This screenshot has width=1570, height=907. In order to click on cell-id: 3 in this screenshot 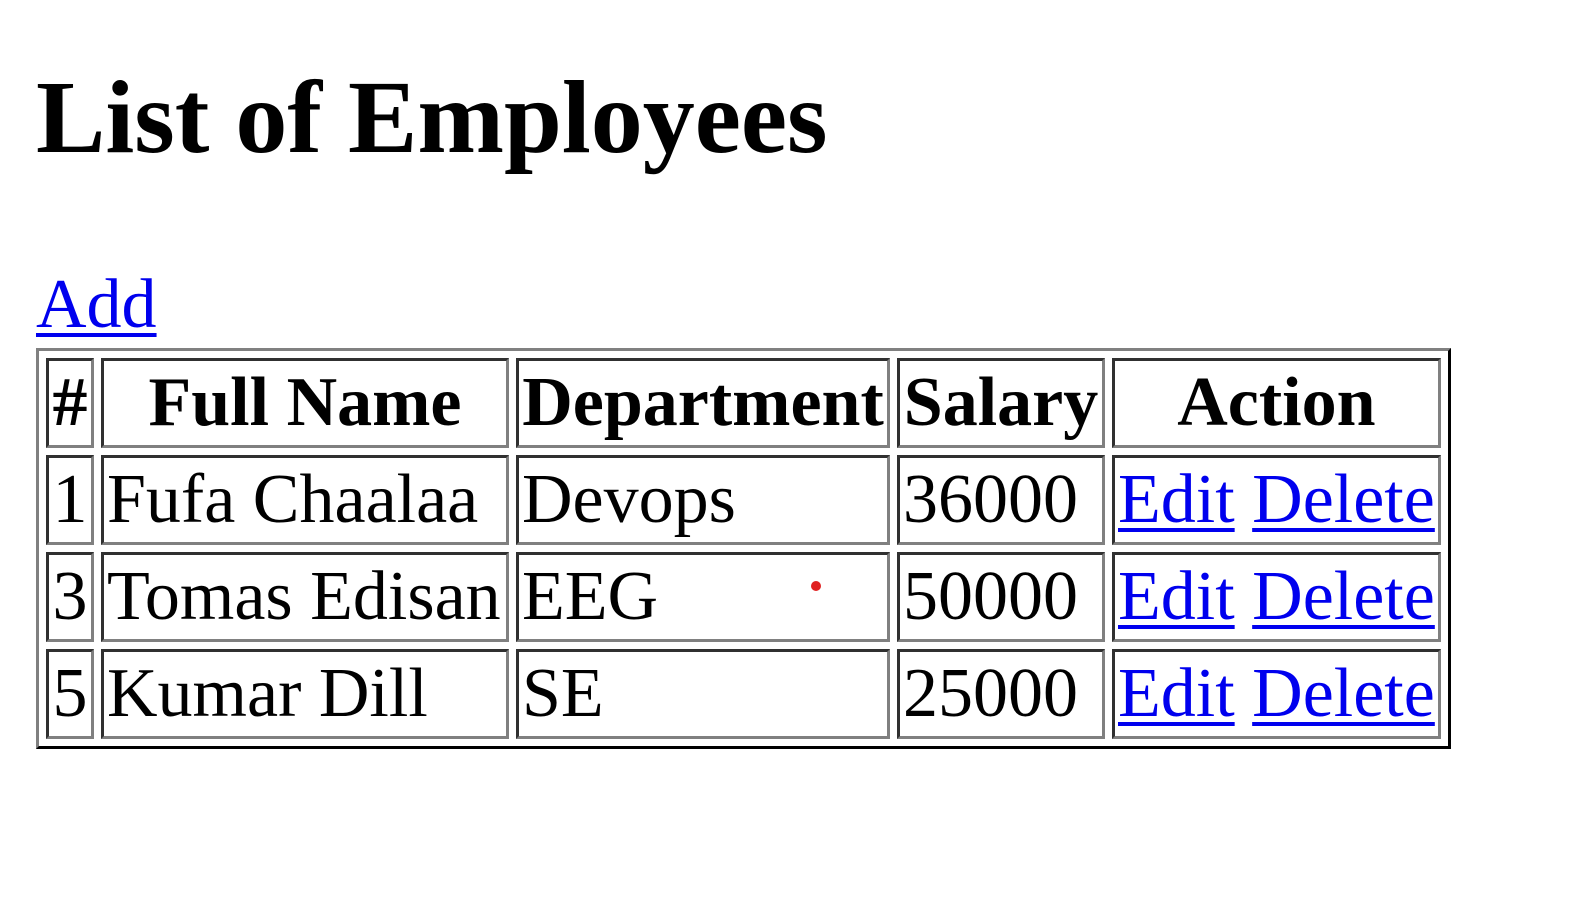, I will do `click(70, 597)`.